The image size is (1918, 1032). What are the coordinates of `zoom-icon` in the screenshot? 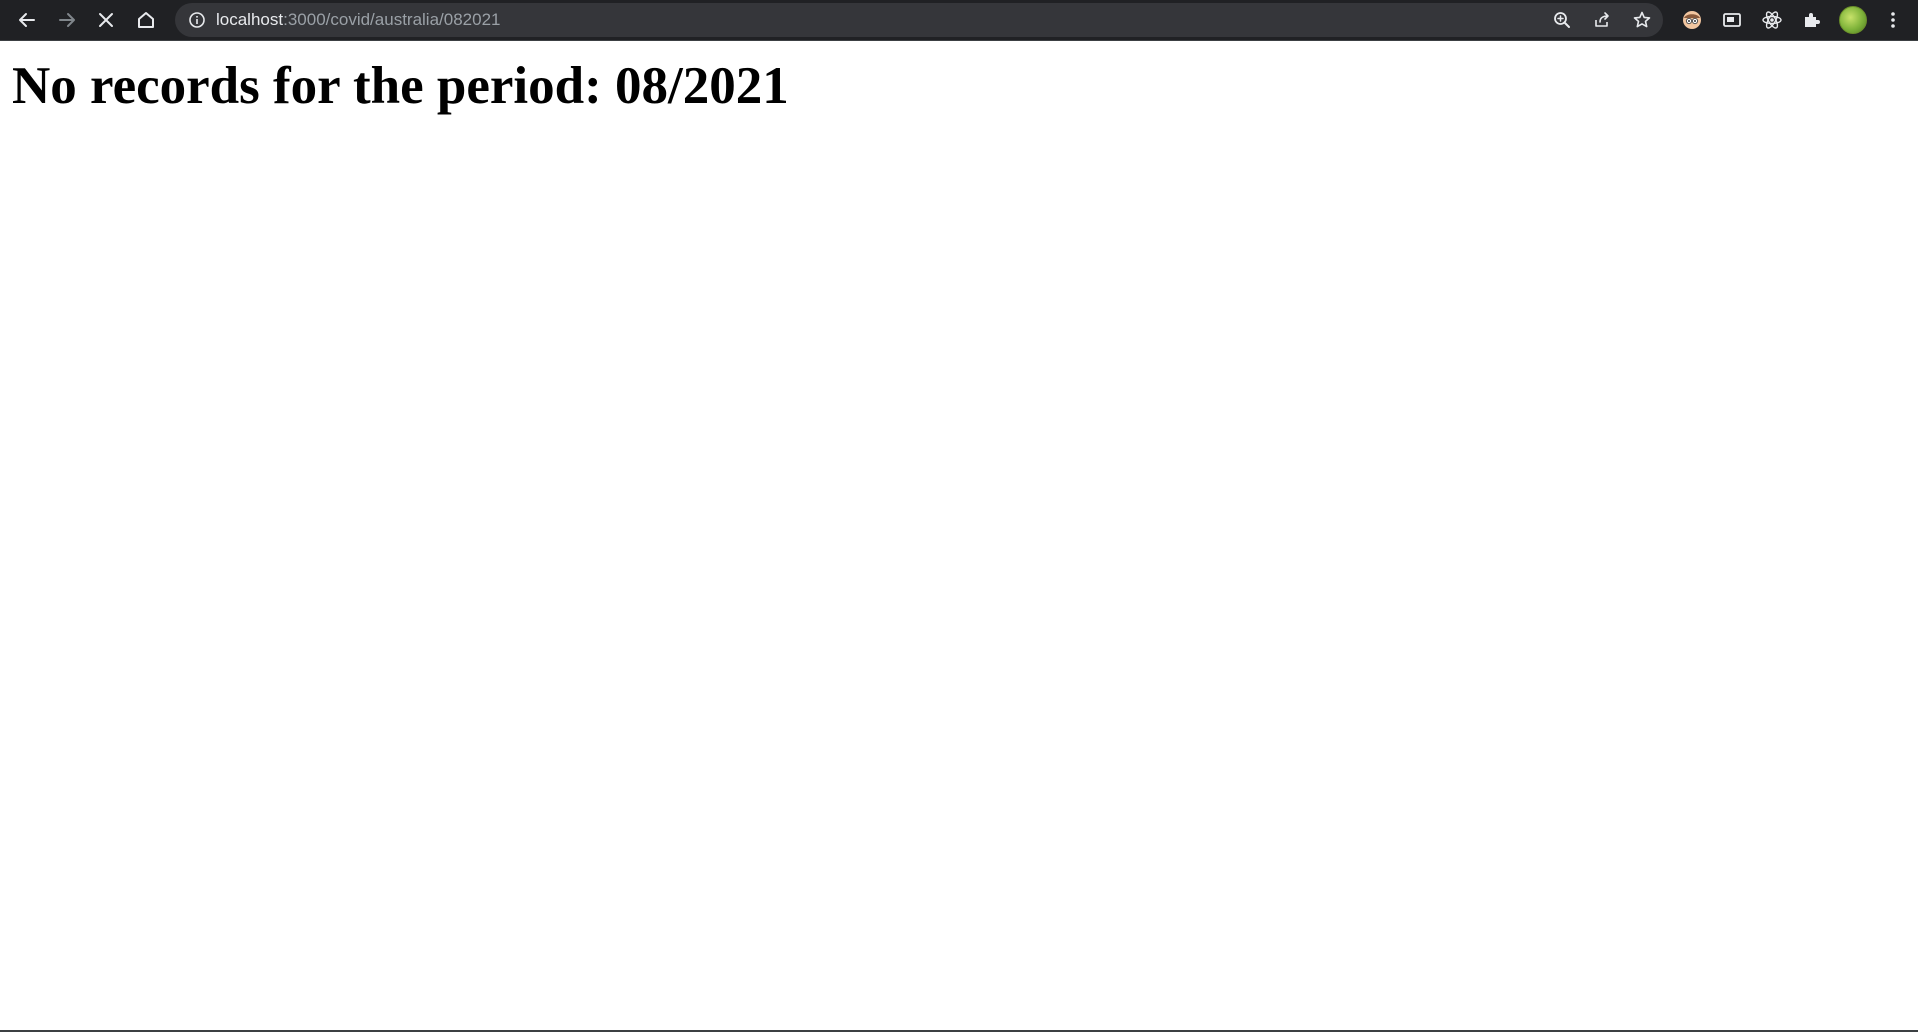 It's located at (1562, 20).